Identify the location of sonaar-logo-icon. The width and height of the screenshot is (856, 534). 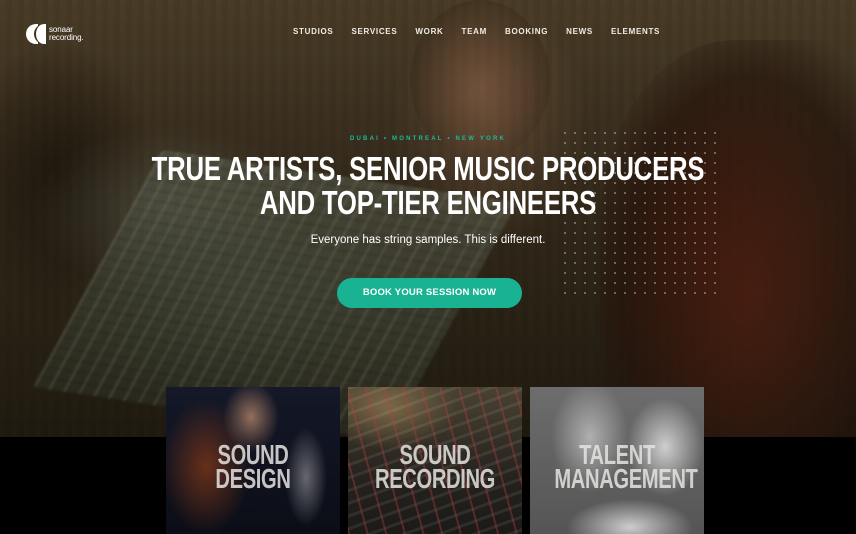
(36, 34).